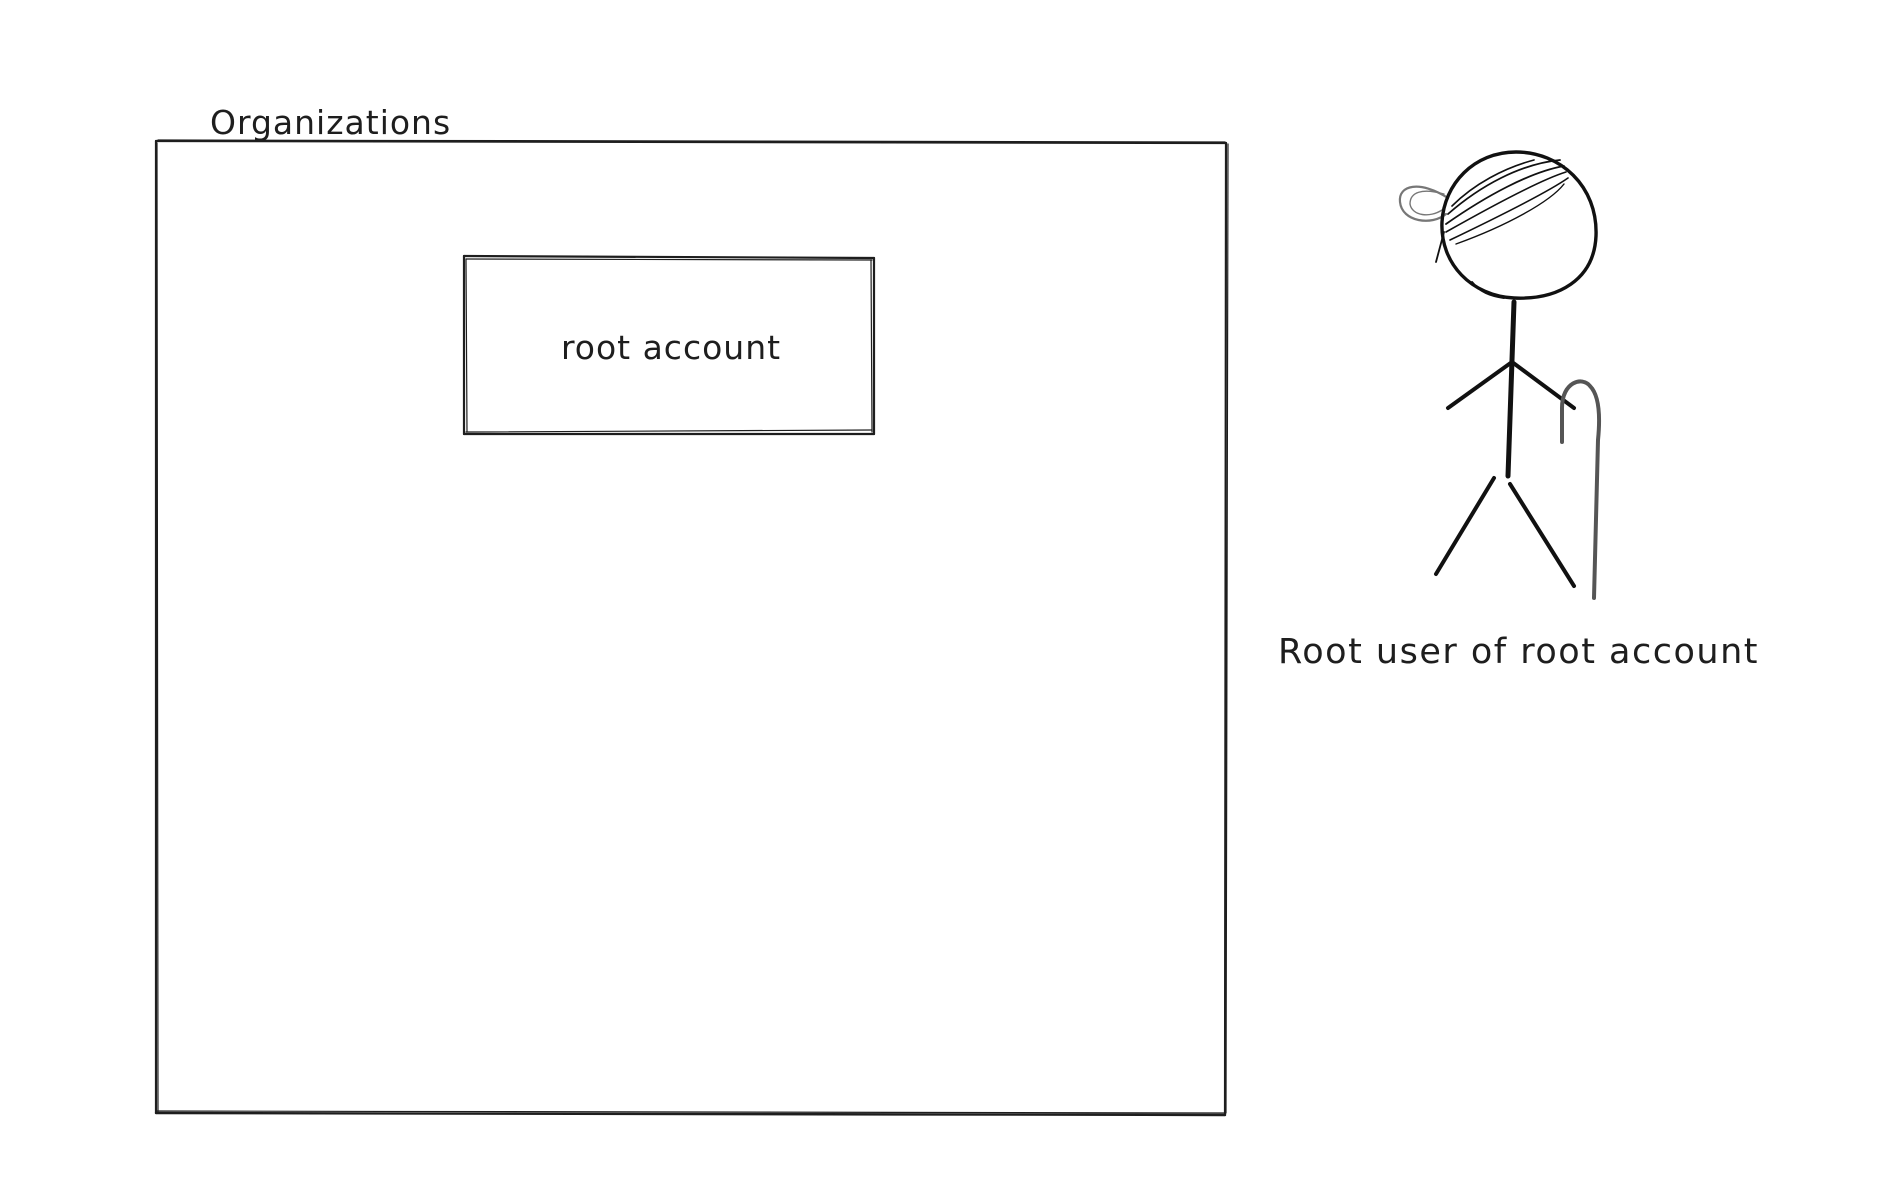 The height and width of the screenshot is (1182, 1902). What do you see at coordinates (1518, 652) in the screenshot?
I see `root-user-label: Root user of root account` at bounding box center [1518, 652].